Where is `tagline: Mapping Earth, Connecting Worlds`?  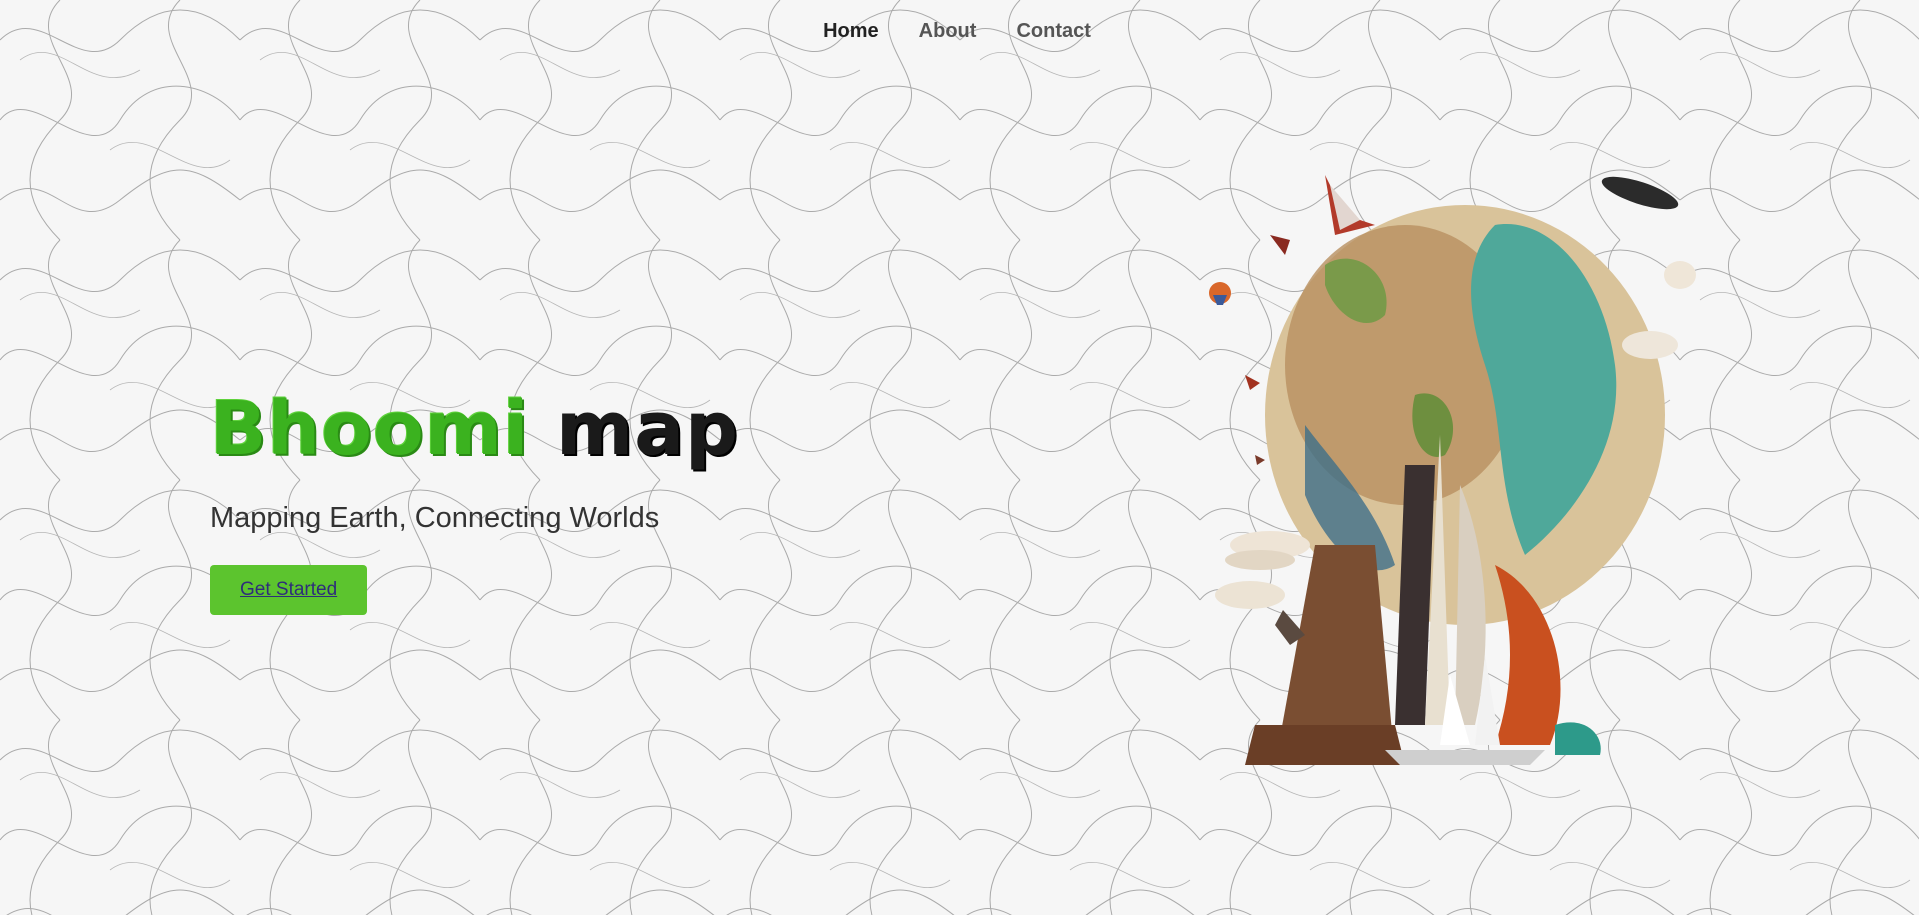
tagline: Mapping Earth, Connecting Worlds is located at coordinates (435, 518).